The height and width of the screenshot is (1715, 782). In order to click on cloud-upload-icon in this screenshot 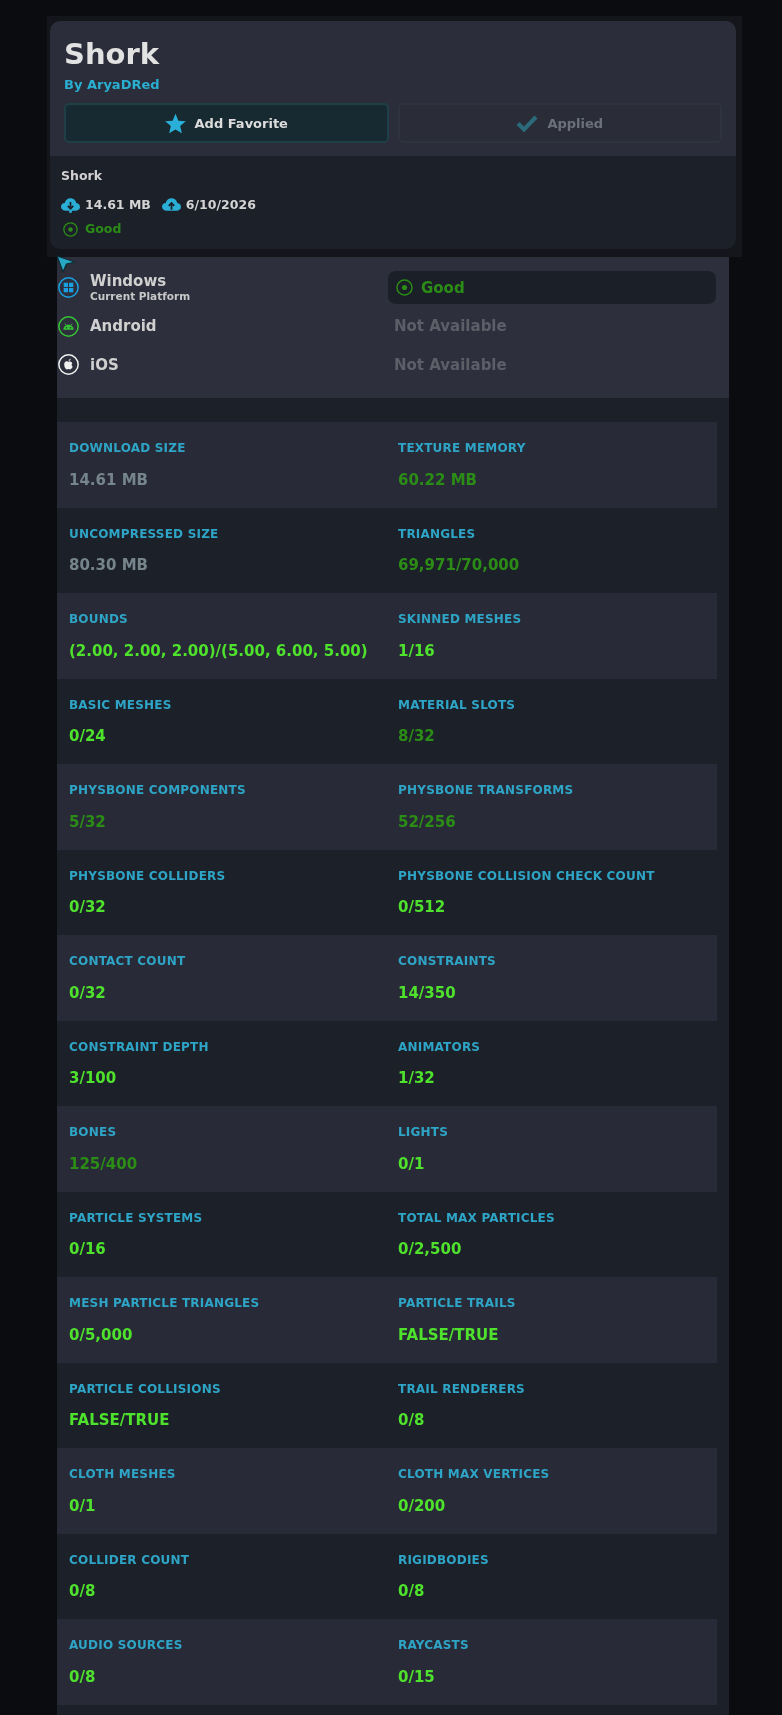, I will do `click(171, 205)`.